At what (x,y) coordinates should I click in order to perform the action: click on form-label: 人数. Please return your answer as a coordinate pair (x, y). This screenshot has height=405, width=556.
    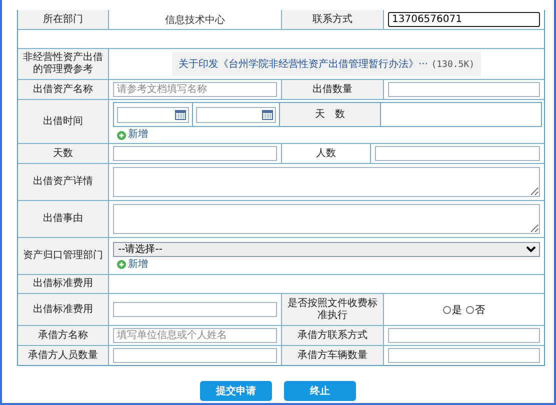
    Looking at the image, I should click on (326, 154).